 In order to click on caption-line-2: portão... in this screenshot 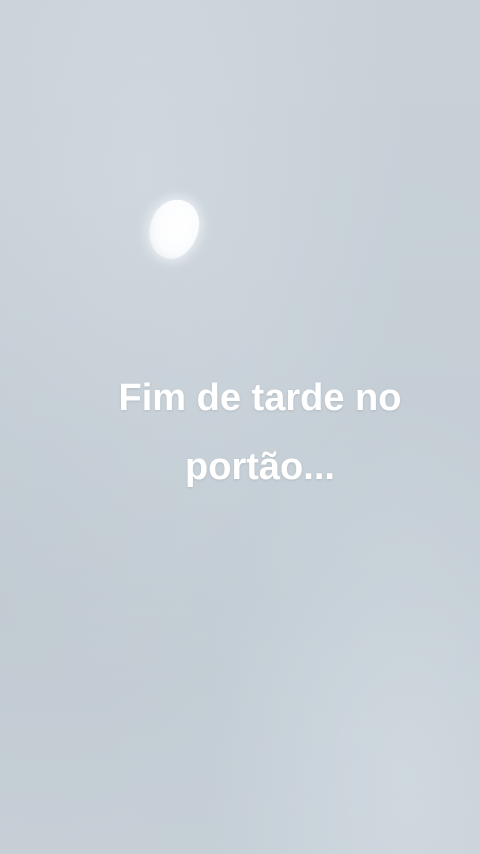, I will do `click(260, 467)`.